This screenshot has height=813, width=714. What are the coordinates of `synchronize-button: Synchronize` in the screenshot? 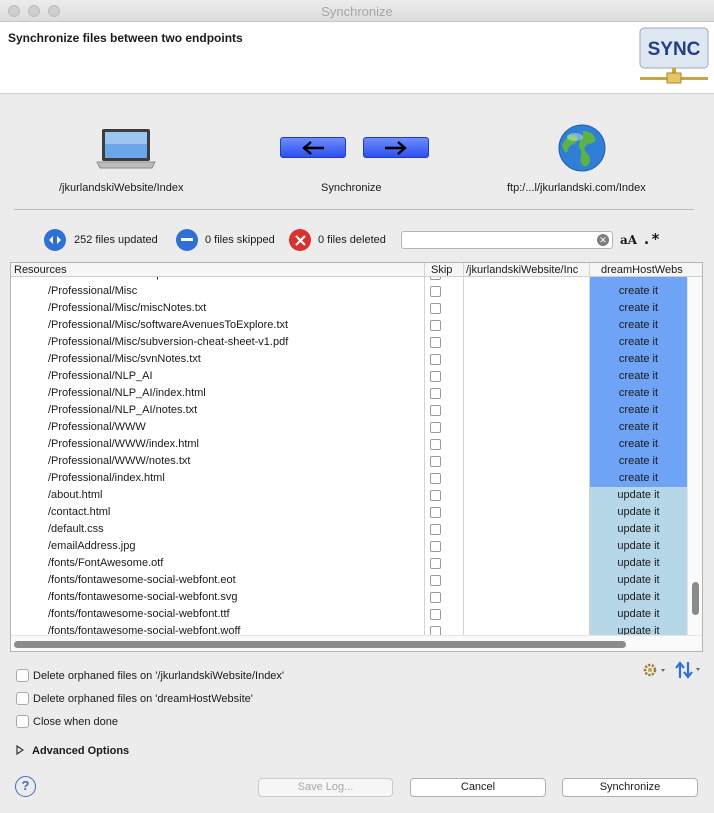 It's located at (630, 787).